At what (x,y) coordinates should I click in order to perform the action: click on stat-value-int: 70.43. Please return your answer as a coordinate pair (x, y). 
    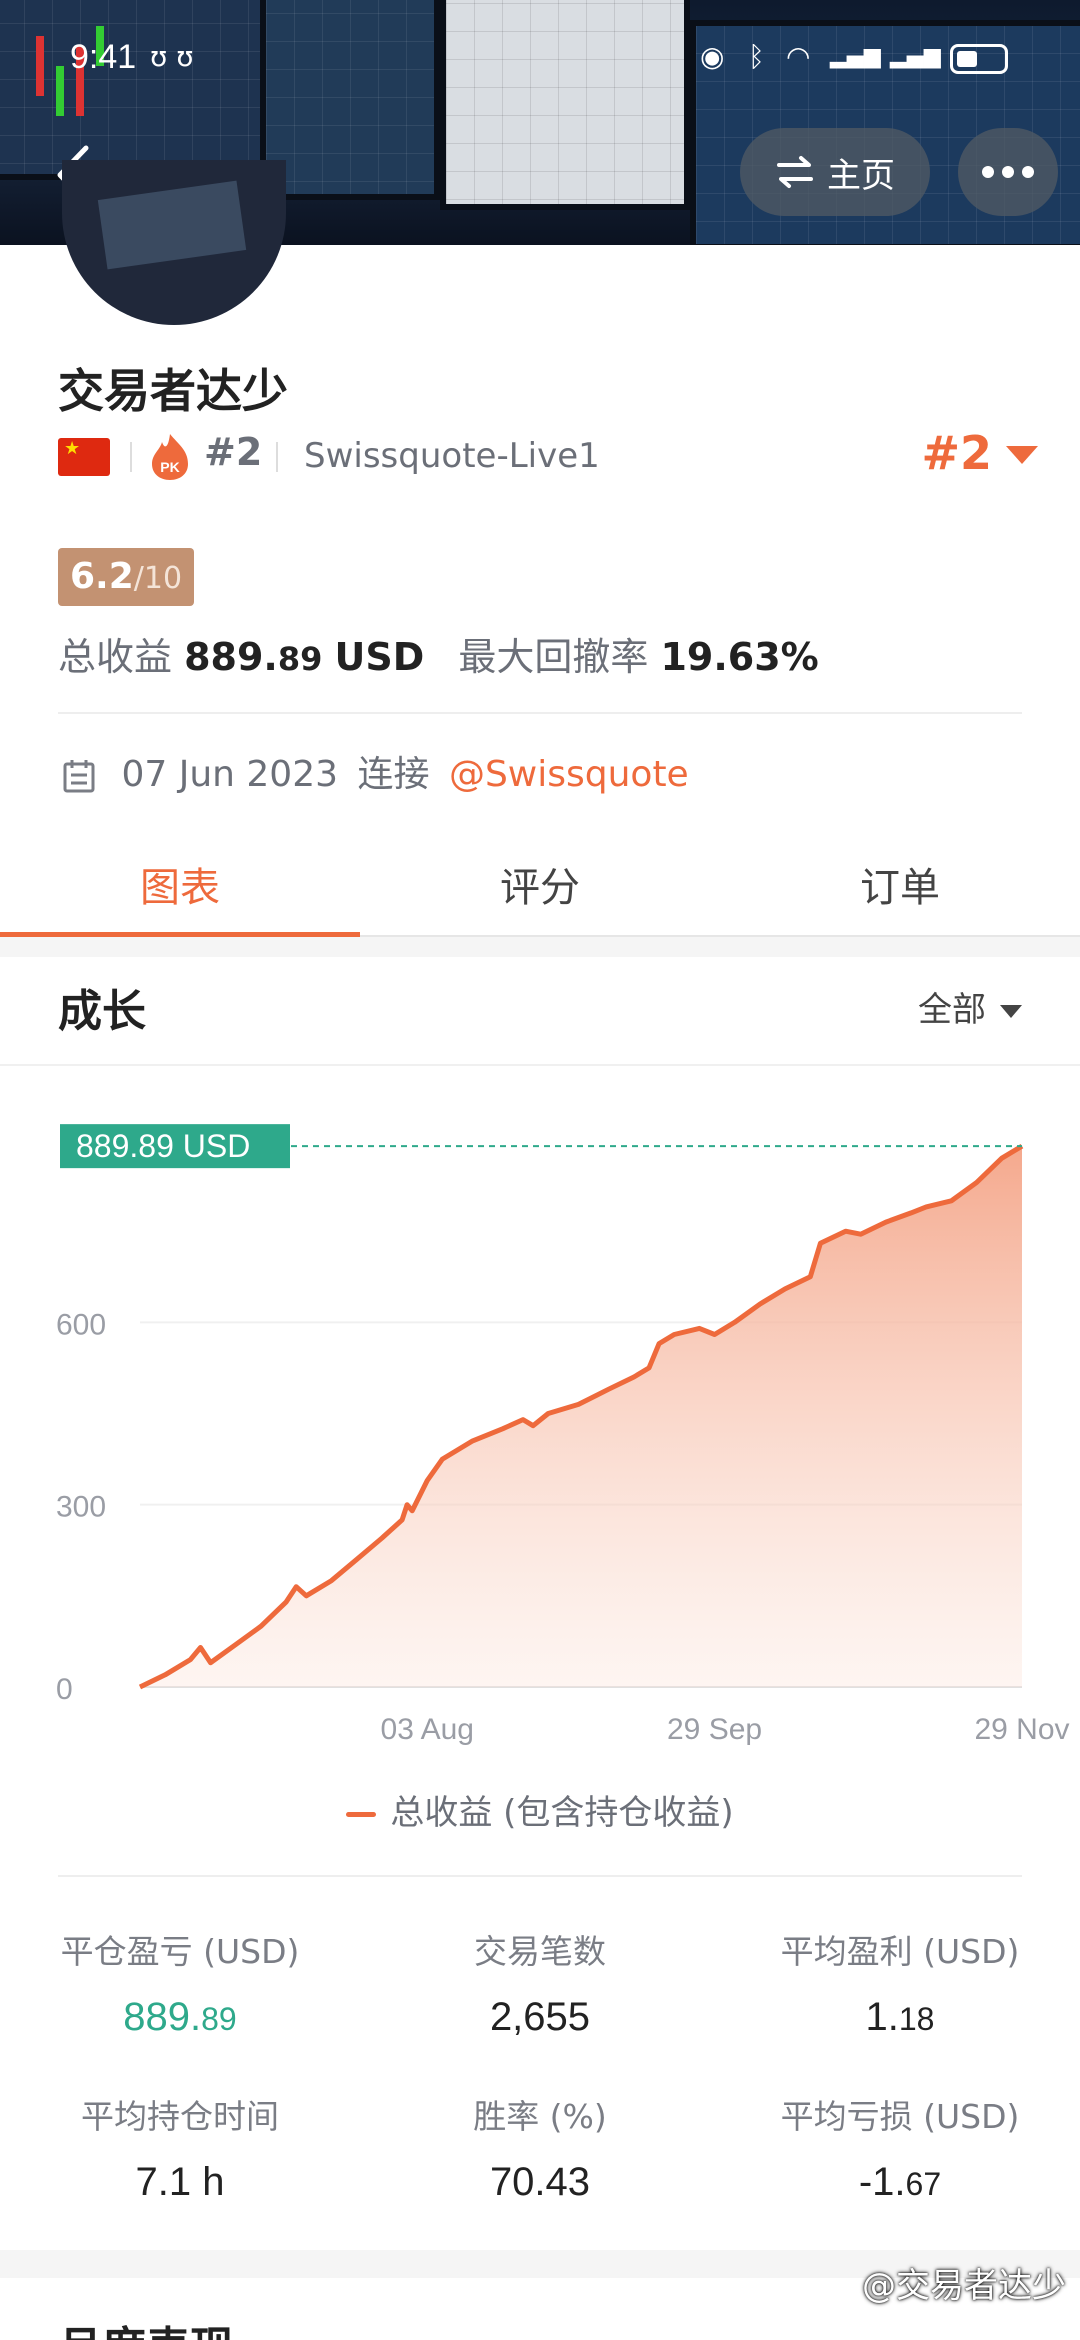
    Looking at the image, I should click on (540, 2182).